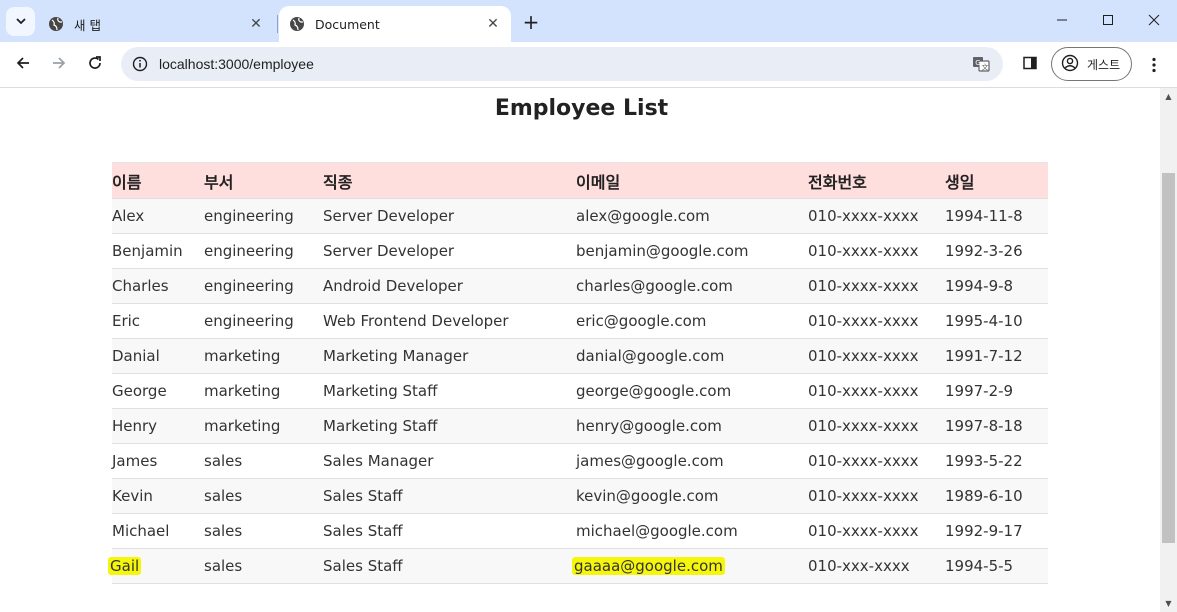  I want to click on table-cell: 1997-2-9, so click(996, 391).